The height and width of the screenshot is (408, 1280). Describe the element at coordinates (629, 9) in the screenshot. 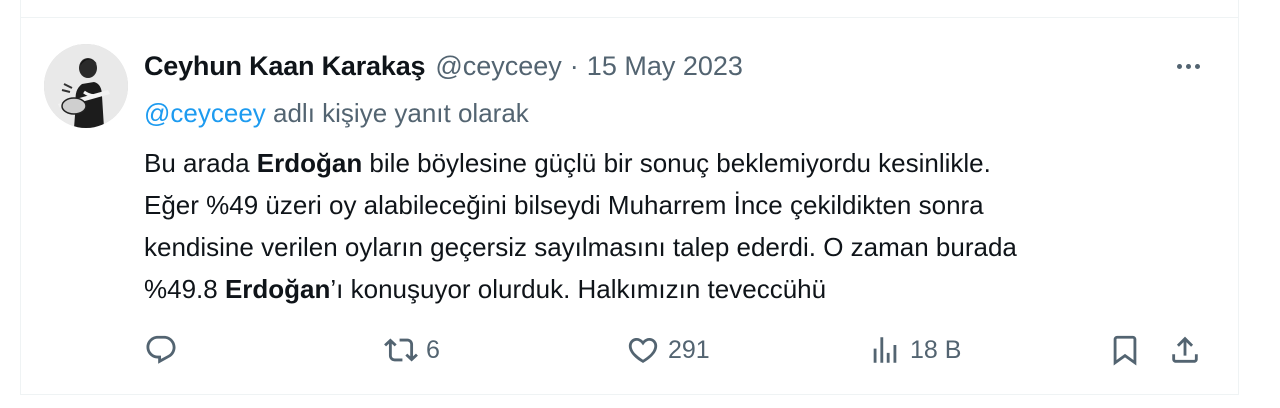

I see `previous-item-edge` at that location.